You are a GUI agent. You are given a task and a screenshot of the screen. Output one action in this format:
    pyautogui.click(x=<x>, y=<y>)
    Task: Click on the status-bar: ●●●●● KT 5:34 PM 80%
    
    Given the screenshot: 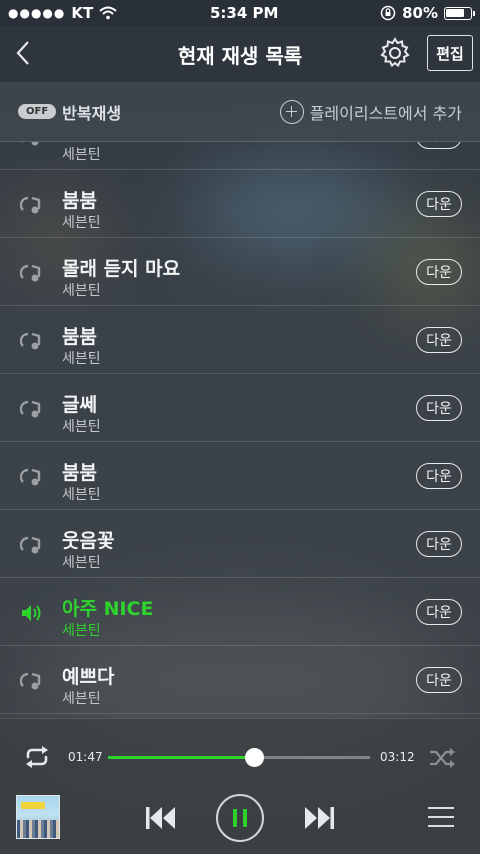 What is the action you would take?
    pyautogui.click(x=240, y=13)
    